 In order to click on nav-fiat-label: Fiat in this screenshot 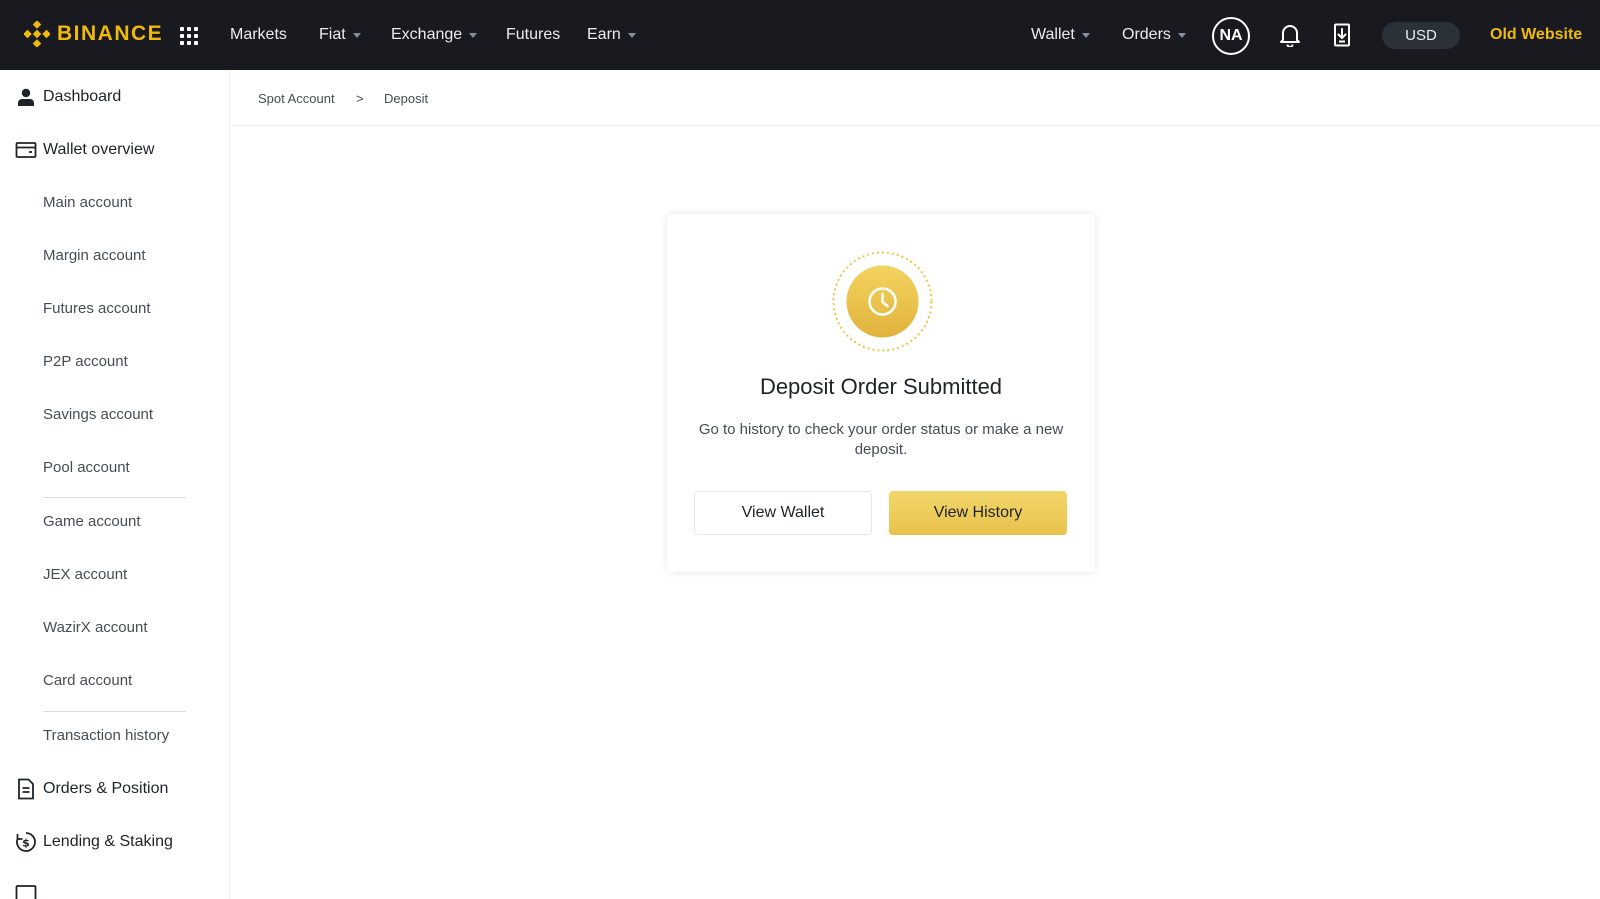, I will do `click(332, 34)`.